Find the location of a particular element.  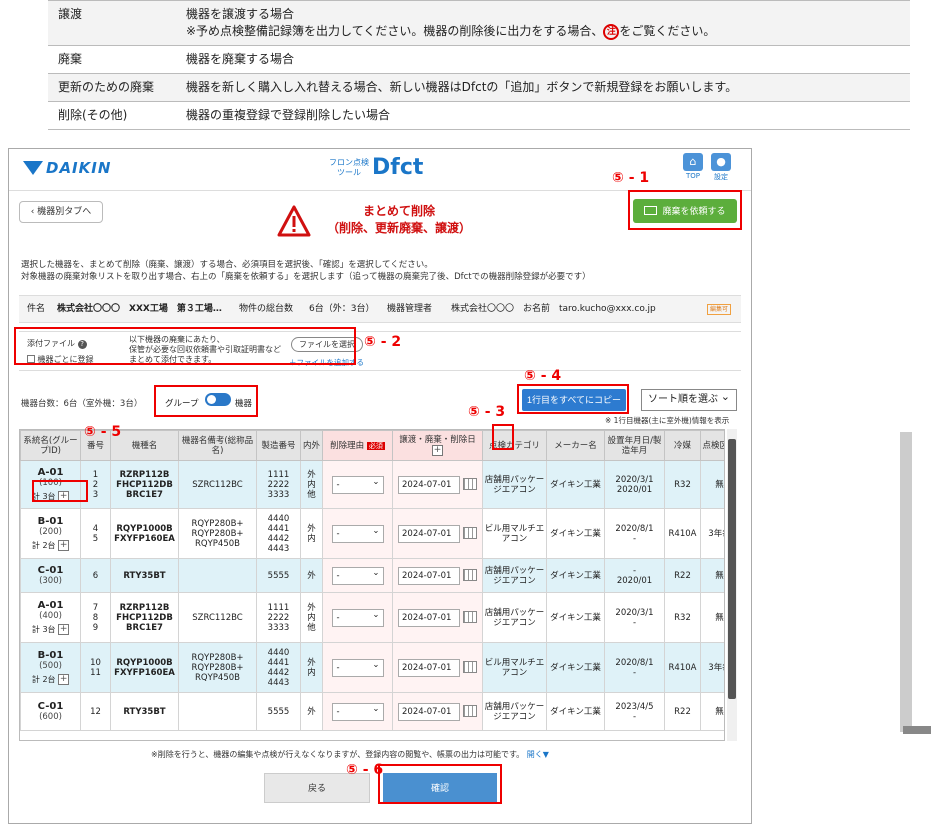

note-badge: 注 is located at coordinates (611, 31).